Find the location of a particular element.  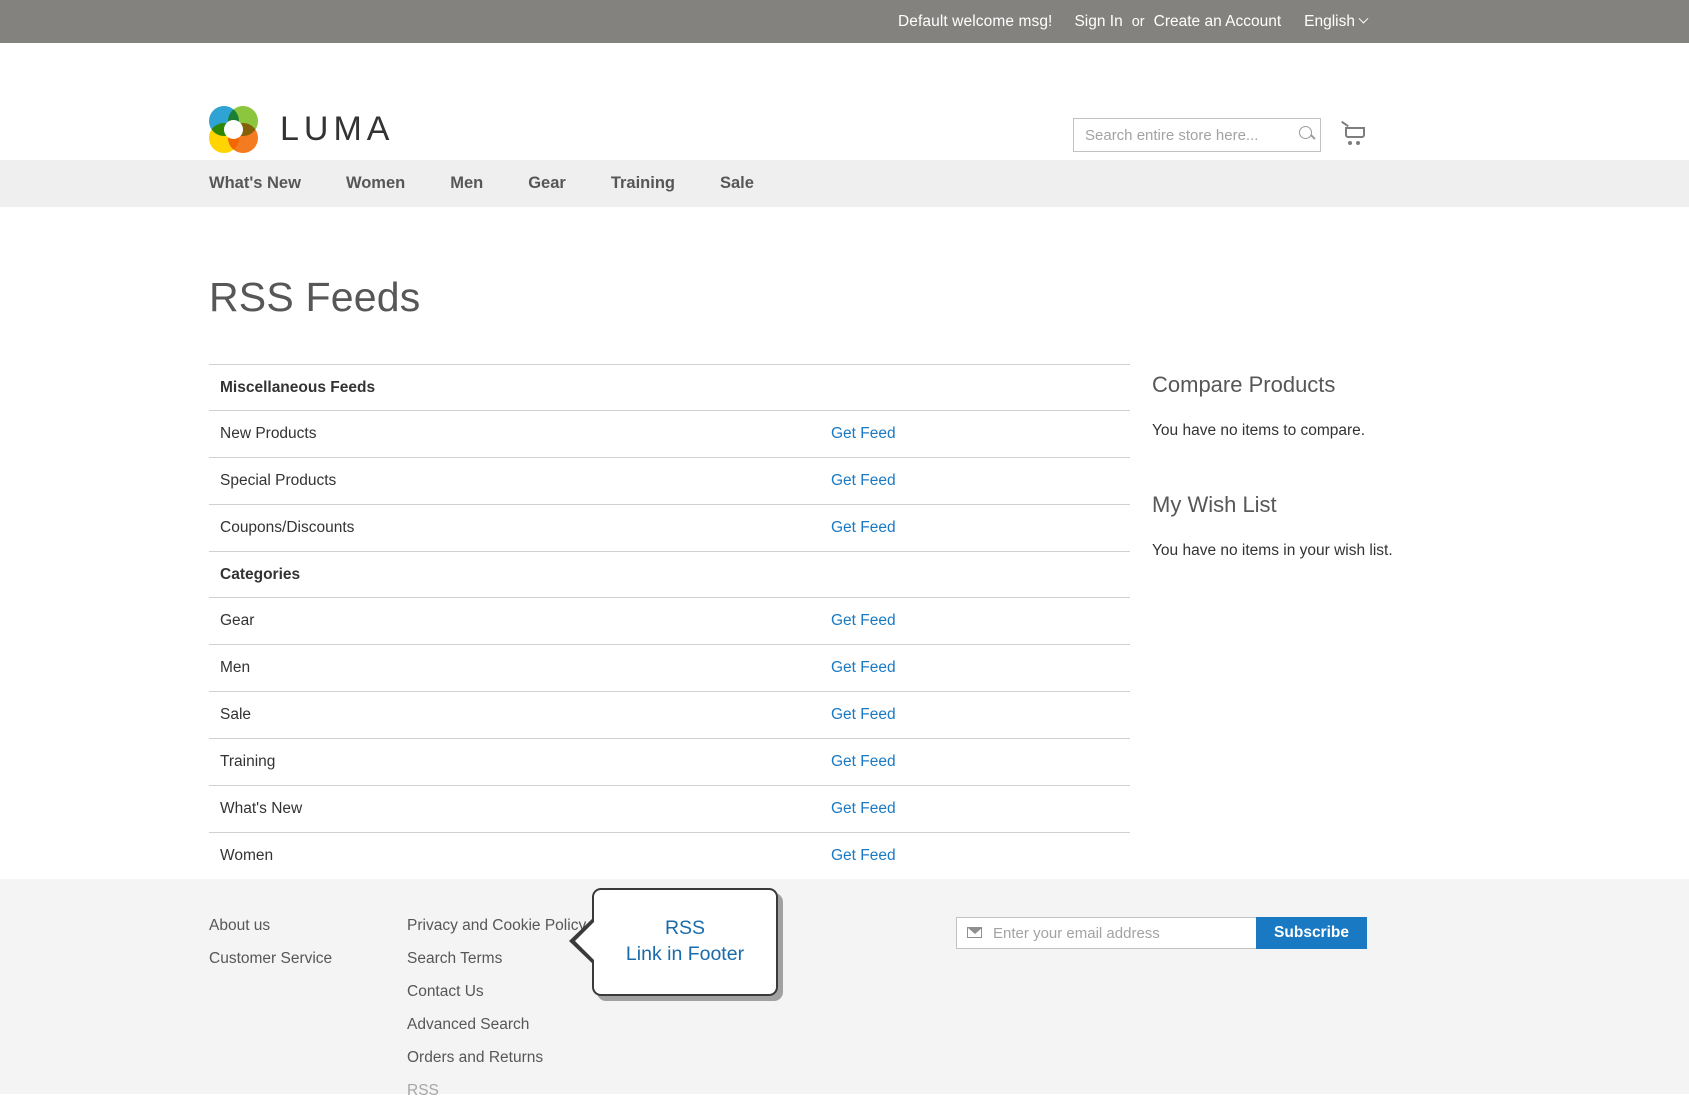

callout-line-1: RSS is located at coordinates (685, 928).